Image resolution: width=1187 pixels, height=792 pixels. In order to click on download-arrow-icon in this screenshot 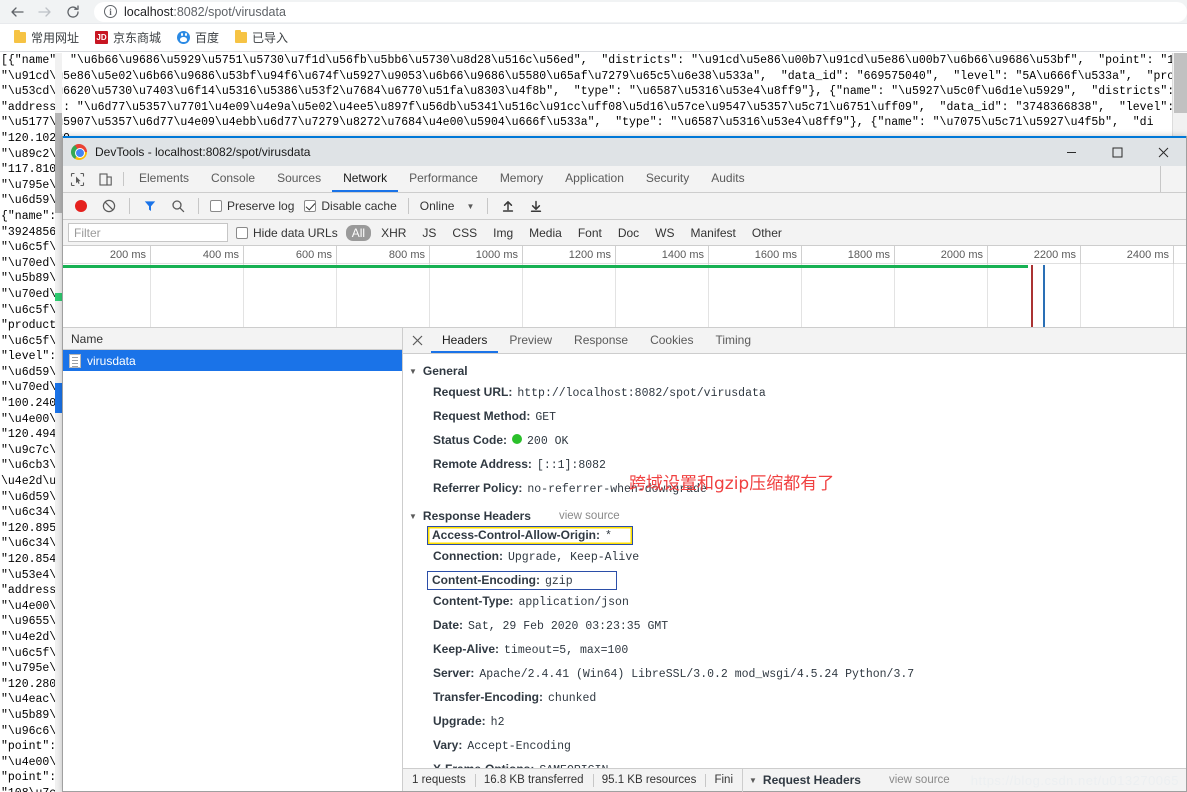, I will do `click(536, 206)`.